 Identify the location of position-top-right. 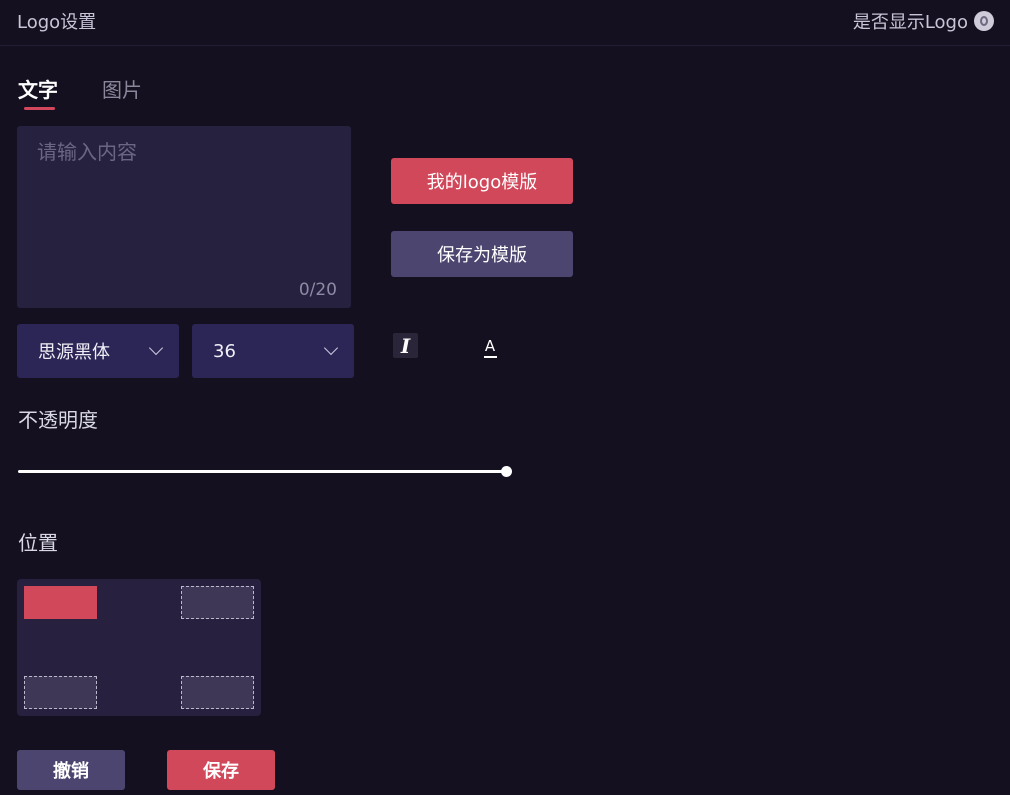
(217, 602).